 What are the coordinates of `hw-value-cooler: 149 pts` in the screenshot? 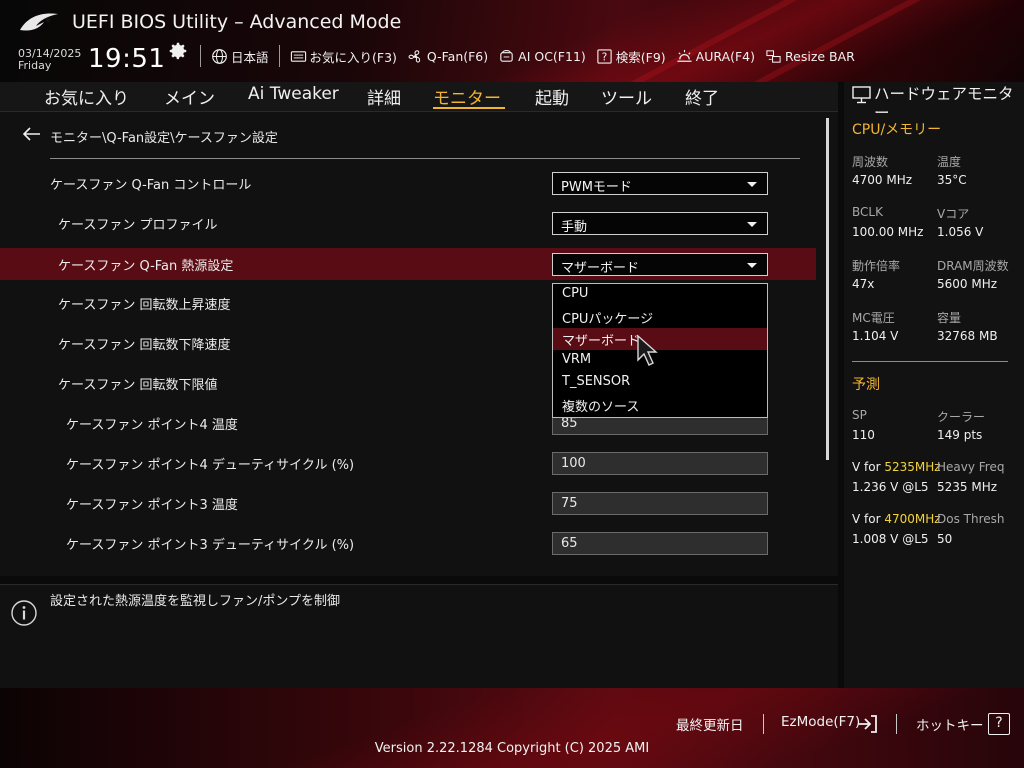 It's located at (960, 435).